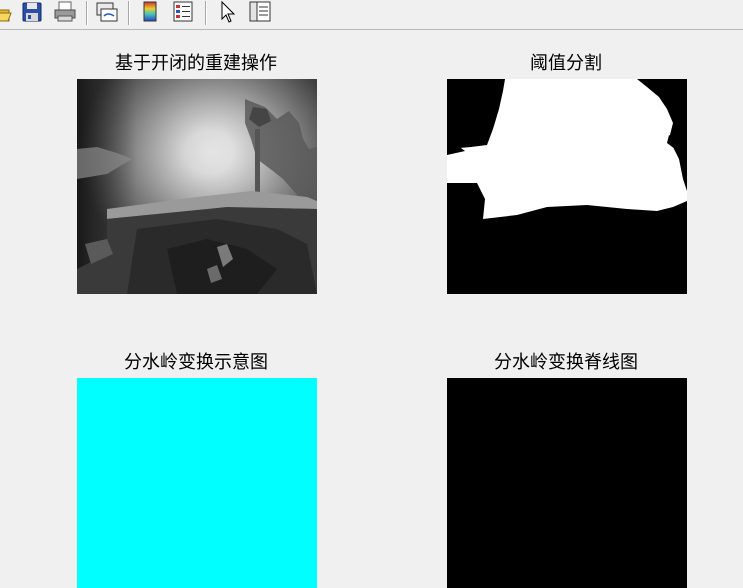  What do you see at coordinates (197, 186) in the screenshot?
I see `reconstruction-image` at bounding box center [197, 186].